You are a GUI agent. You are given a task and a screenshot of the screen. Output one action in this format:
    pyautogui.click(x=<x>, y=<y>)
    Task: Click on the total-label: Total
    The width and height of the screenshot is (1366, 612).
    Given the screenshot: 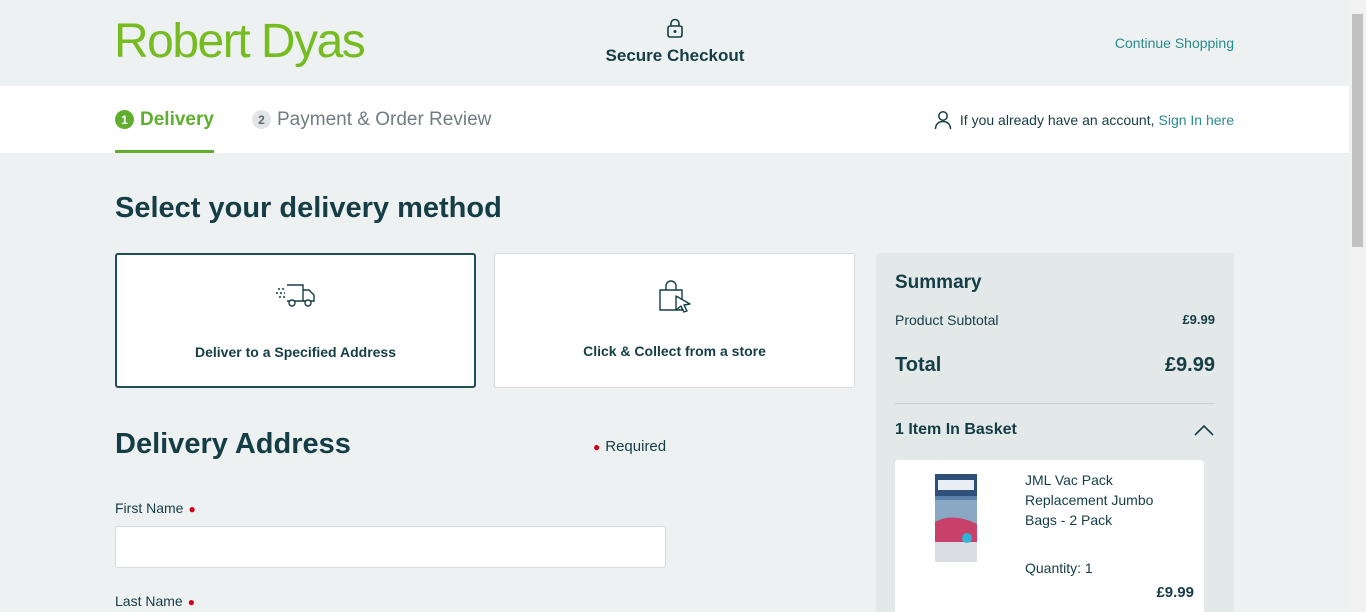 What is the action you would take?
    pyautogui.click(x=918, y=365)
    